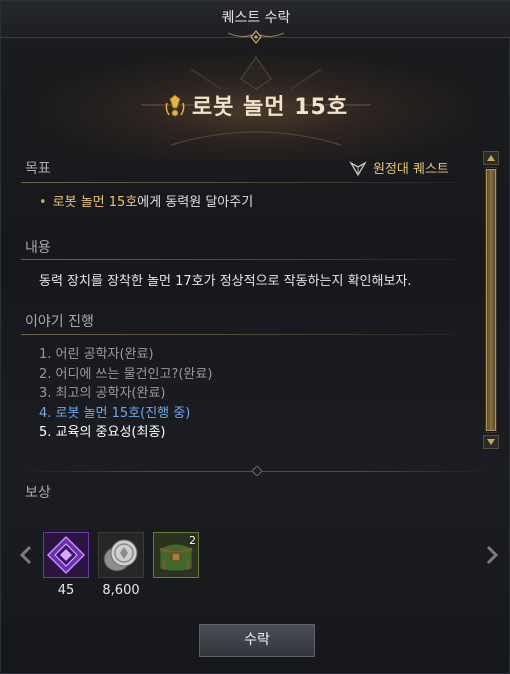  Describe the element at coordinates (492, 555) in the screenshot. I see `reward-next-arrow-icon` at that location.